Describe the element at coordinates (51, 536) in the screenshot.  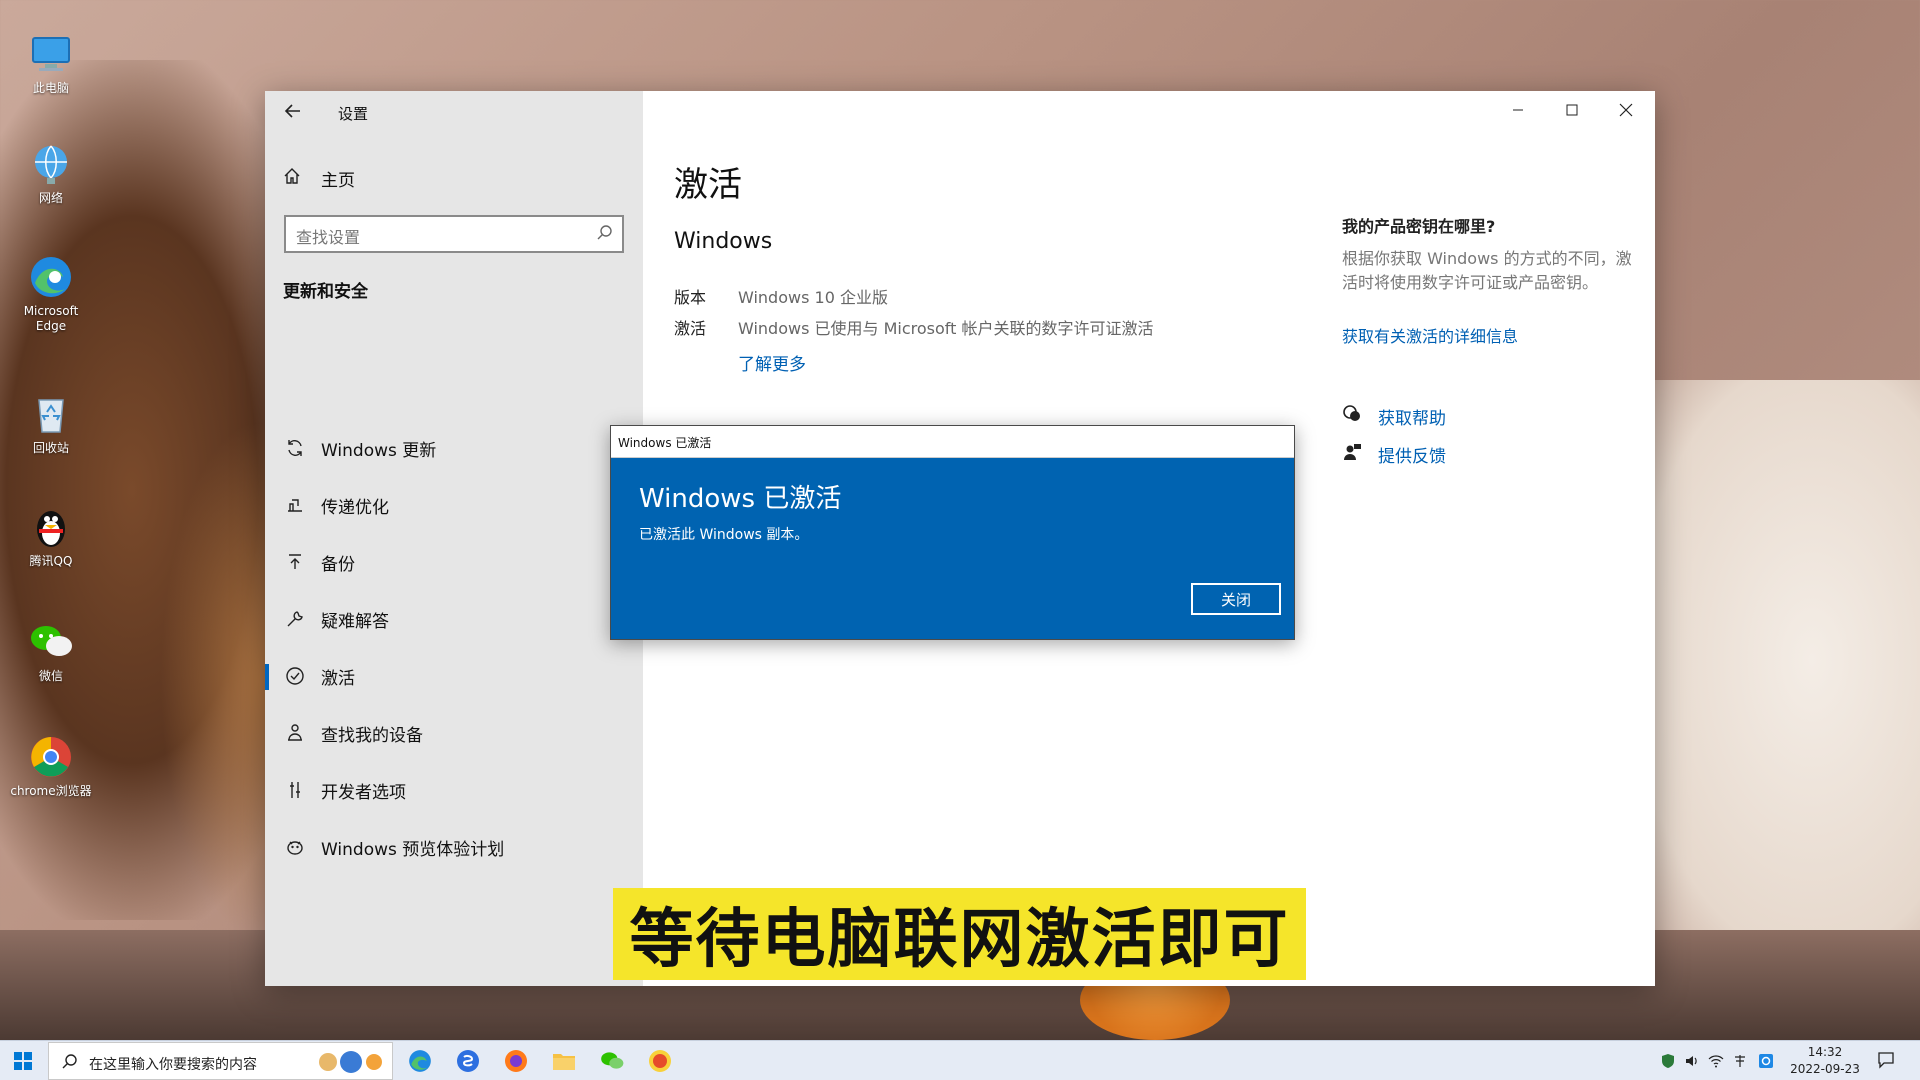
I see `desktop-icon-qq: 腾讯QQ` at that location.